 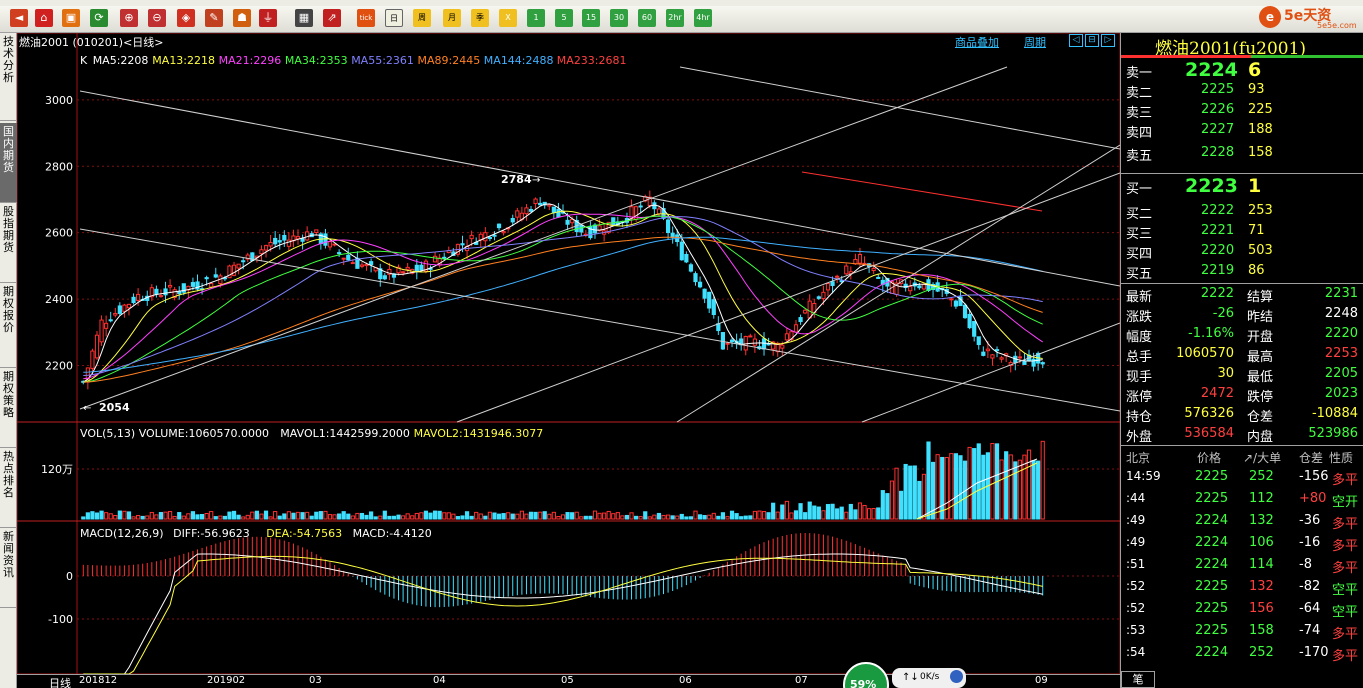 What do you see at coordinates (186, 18) in the screenshot?
I see `tag-icon: ◈` at bounding box center [186, 18].